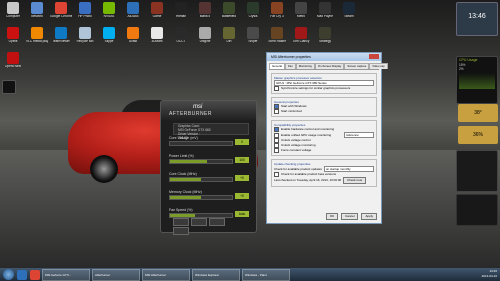 The height and width of the screenshot is (281, 500). What do you see at coordinates (253, 10) in the screenshot?
I see `desktop-icon: Crysis` at bounding box center [253, 10].